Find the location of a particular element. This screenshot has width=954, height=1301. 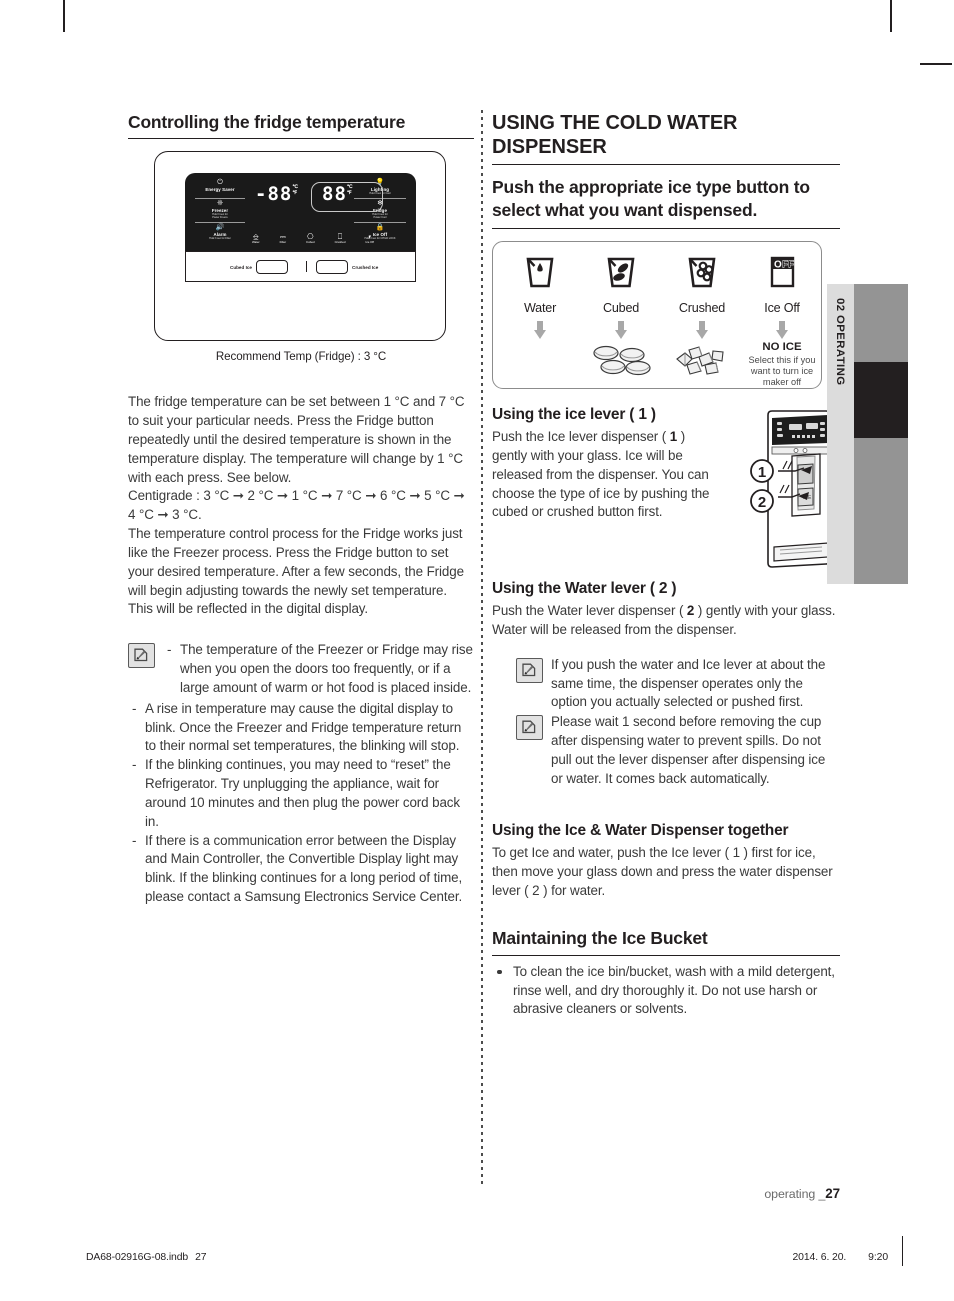

crop-mark-top-right is located at coordinates (891, 16).